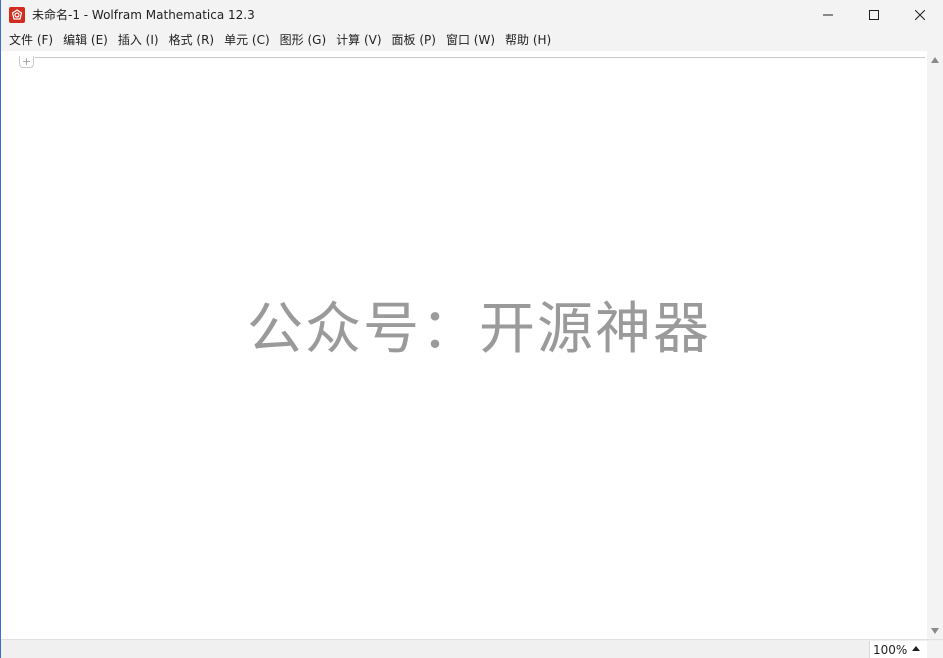  I want to click on maximize-button, so click(874, 15).